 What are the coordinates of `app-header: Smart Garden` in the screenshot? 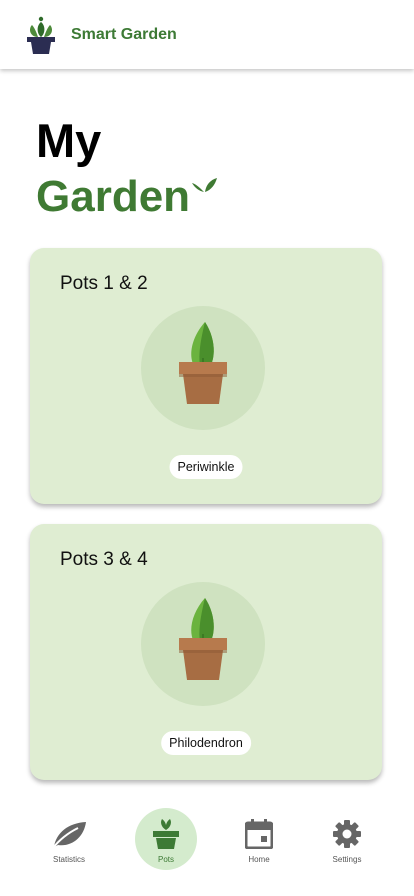 It's located at (207, 34).